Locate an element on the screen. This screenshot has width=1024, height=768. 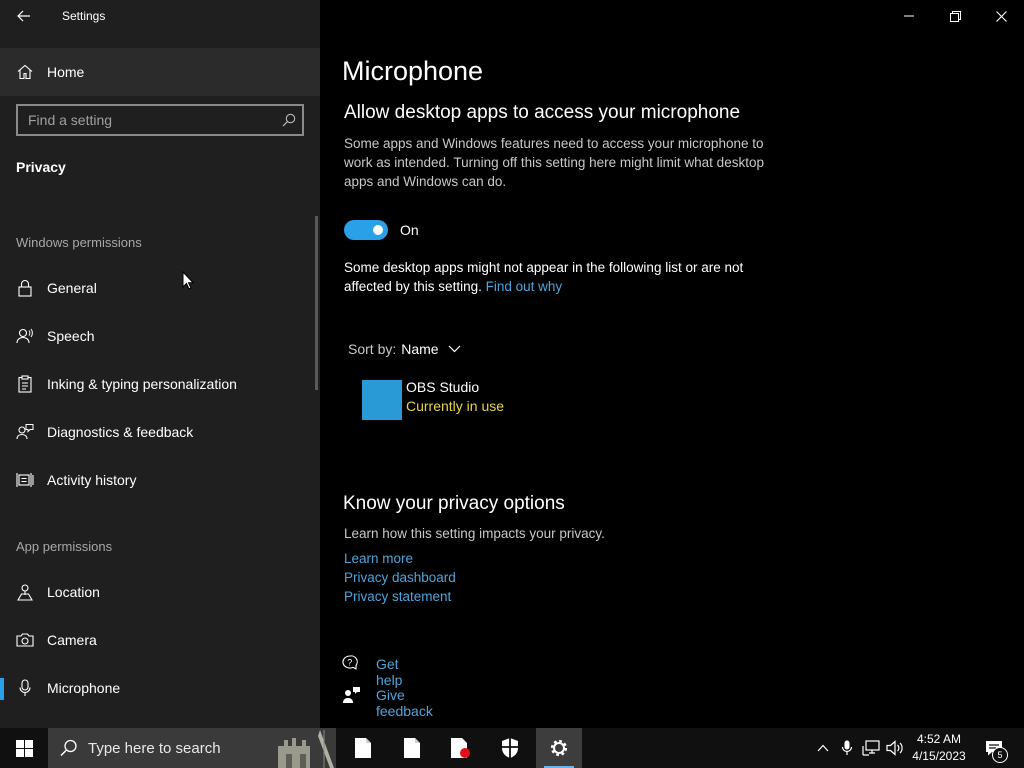
home-icon is located at coordinates (25, 72).